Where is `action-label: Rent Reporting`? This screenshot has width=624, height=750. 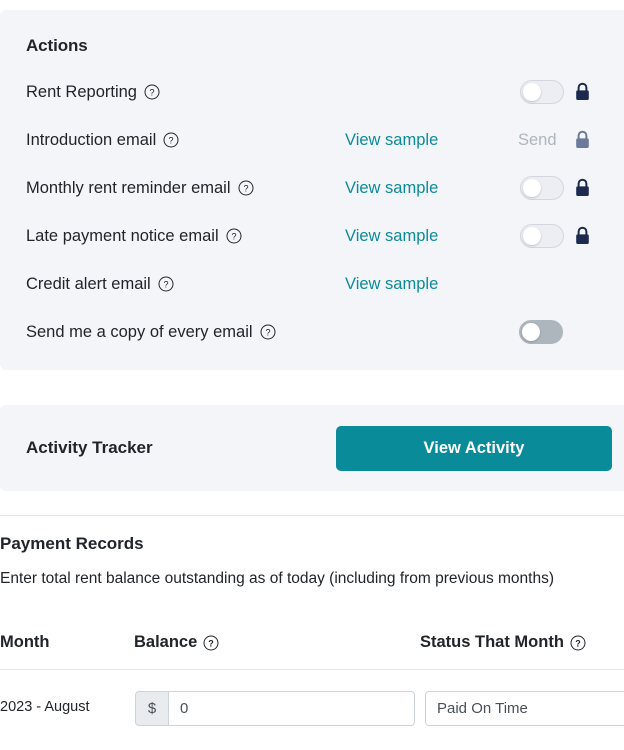
action-label: Rent Reporting is located at coordinates (81, 91).